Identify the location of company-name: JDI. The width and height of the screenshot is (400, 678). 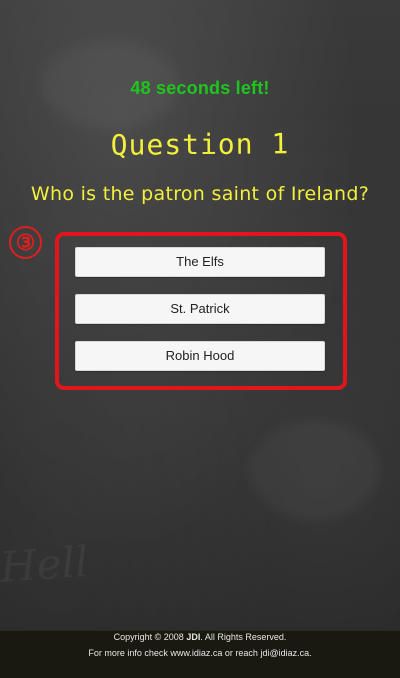
(193, 637).